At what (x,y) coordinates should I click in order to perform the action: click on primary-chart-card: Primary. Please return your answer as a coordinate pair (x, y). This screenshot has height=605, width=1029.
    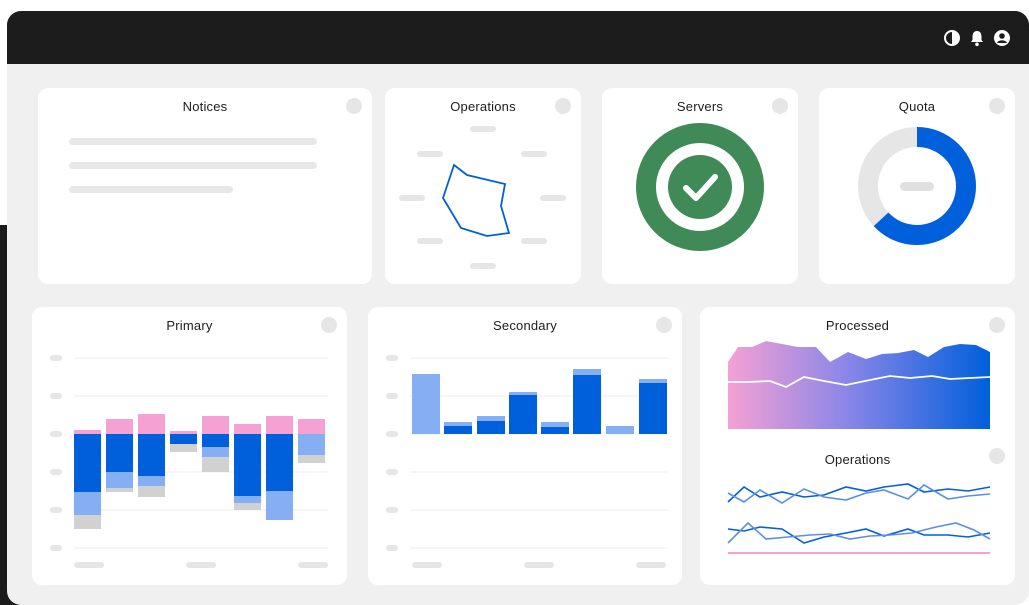
    Looking at the image, I should click on (189, 446).